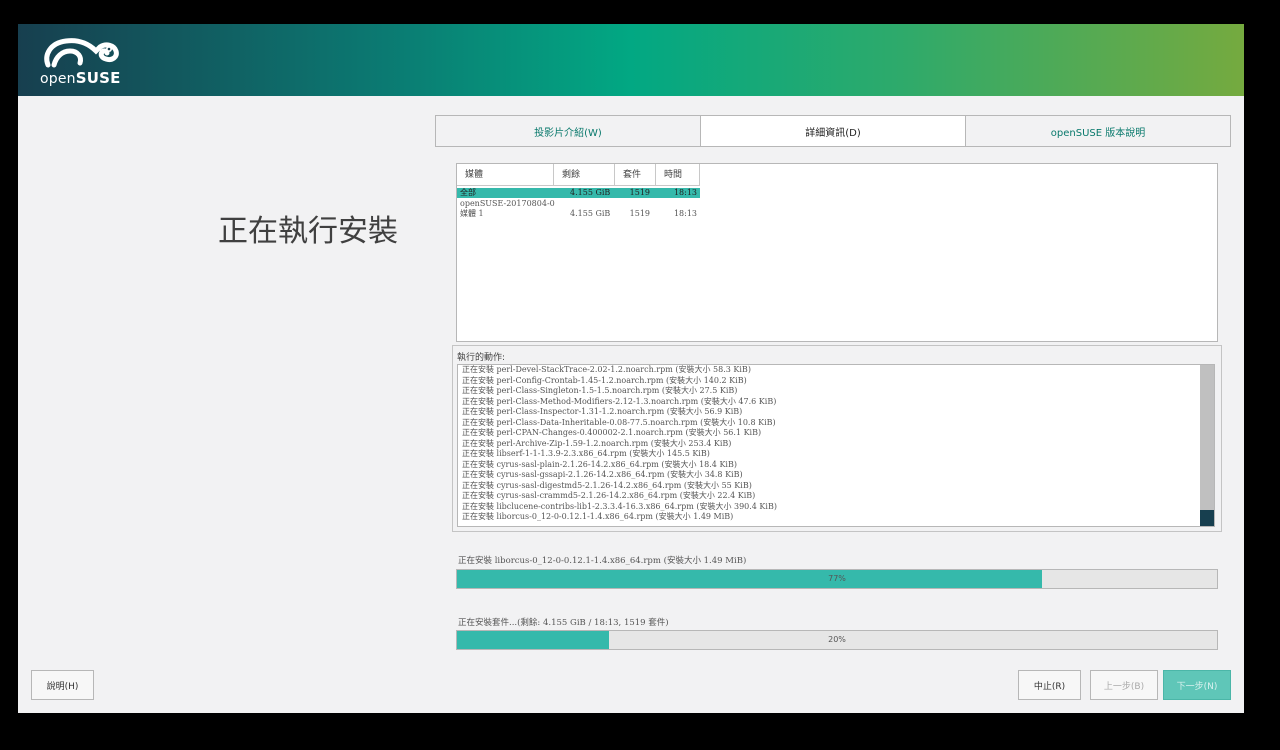  I want to click on media-cell-name: openSUSE-20170804-0, so click(507, 203).